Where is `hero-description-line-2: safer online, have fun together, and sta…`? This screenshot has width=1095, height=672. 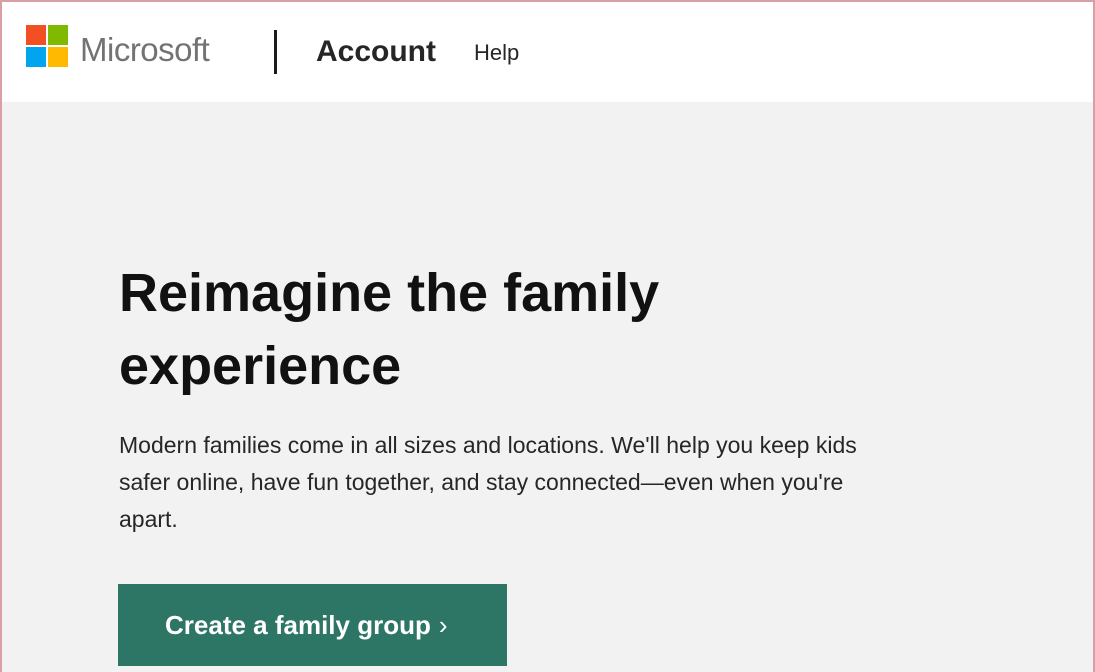 hero-description-line-2: safer online, have fun together, and sta… is located at coordinates (481, 482).